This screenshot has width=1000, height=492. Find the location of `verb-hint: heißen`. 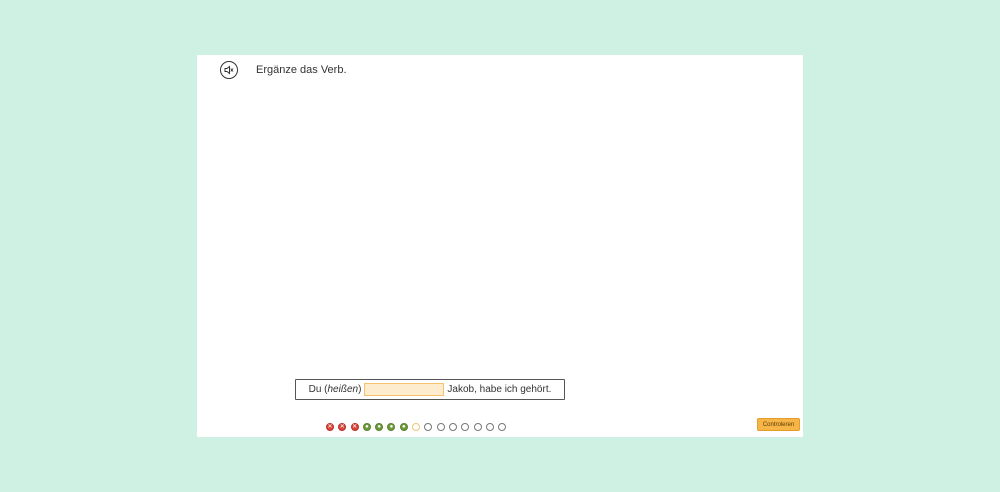

verb-hint: heißen is located at coordinates (343, 389).